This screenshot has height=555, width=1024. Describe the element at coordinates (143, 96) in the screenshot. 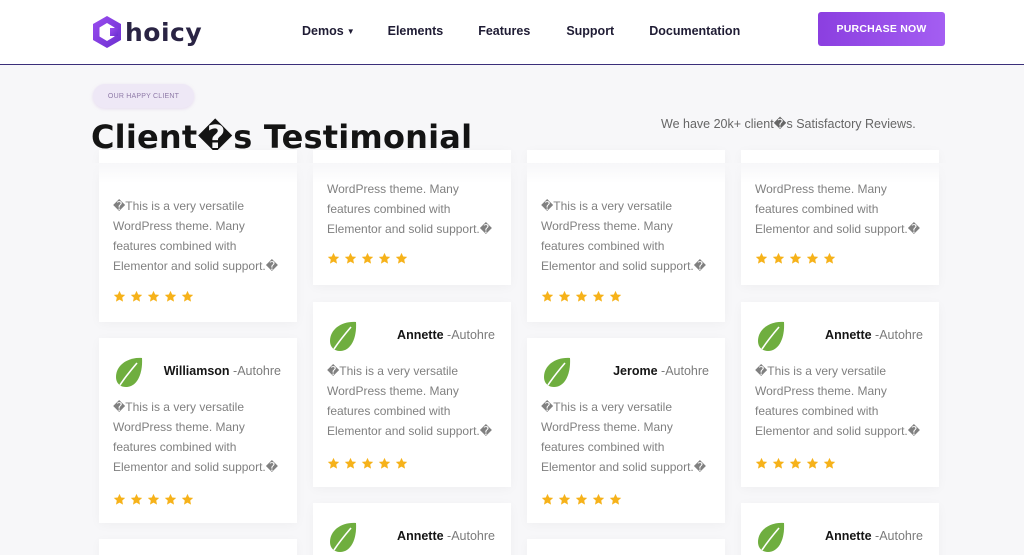

I see `section-badge: OUR HAPPY CLIENT` at that location.